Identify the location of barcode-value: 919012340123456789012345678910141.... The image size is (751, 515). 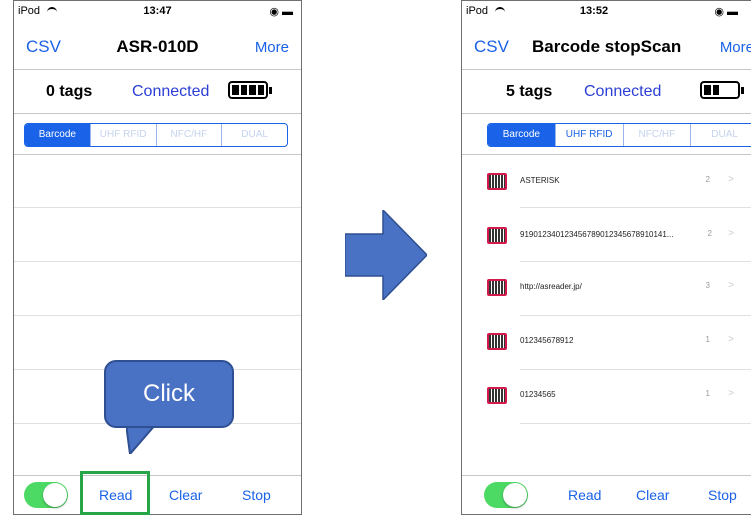
(597, 234).